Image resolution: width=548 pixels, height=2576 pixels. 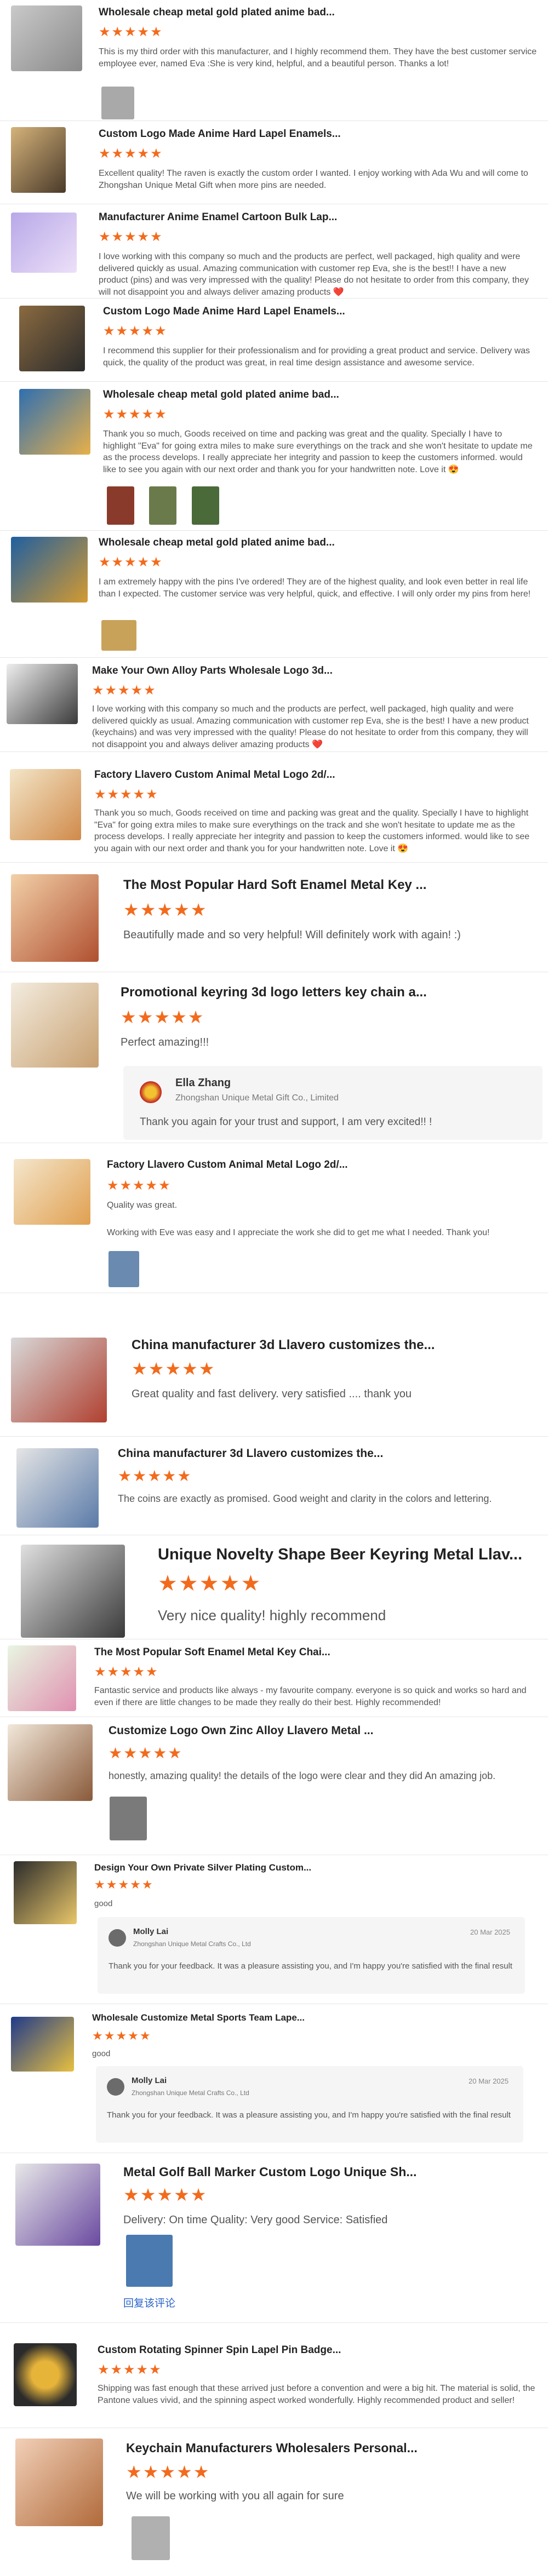 What do you see at coordinates (489, 2081) in the screenshot?
I see `reply-date: 20 Mar 2025` at bounding box center [489, 2081].